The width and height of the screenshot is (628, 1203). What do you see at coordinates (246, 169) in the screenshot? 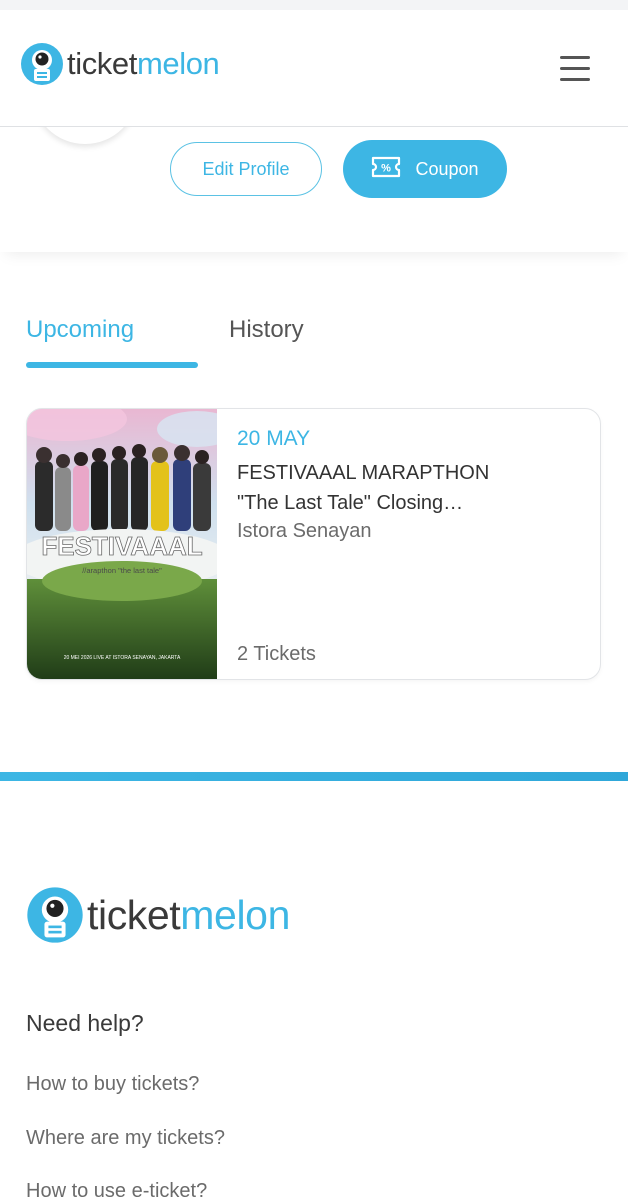
I see `edit-profile-button: Edit Profile` at bounding box center [246, 169].